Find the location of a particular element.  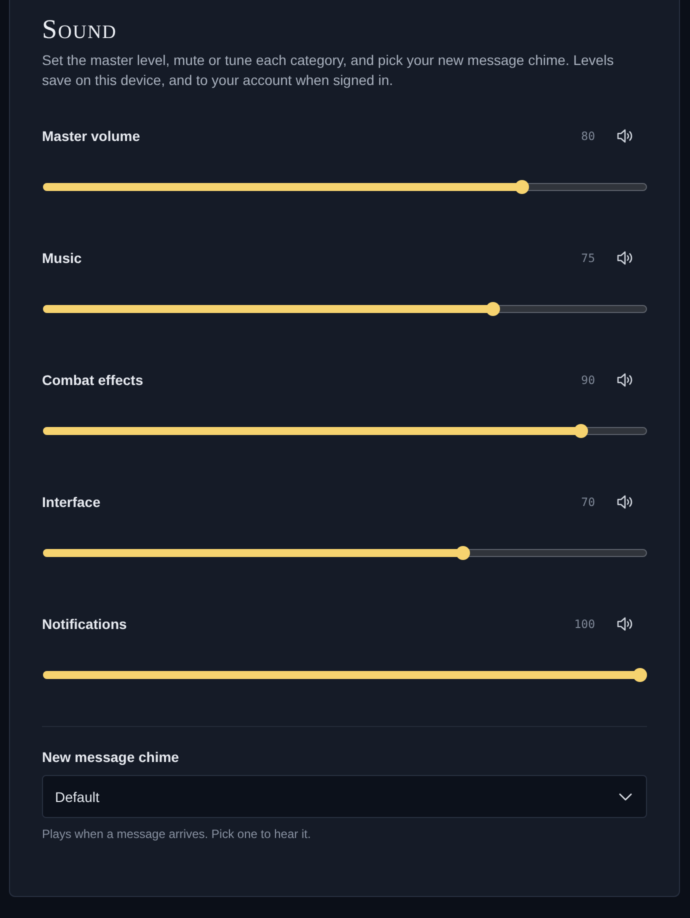

chime-select: Default is located at coordinates (344, 796).